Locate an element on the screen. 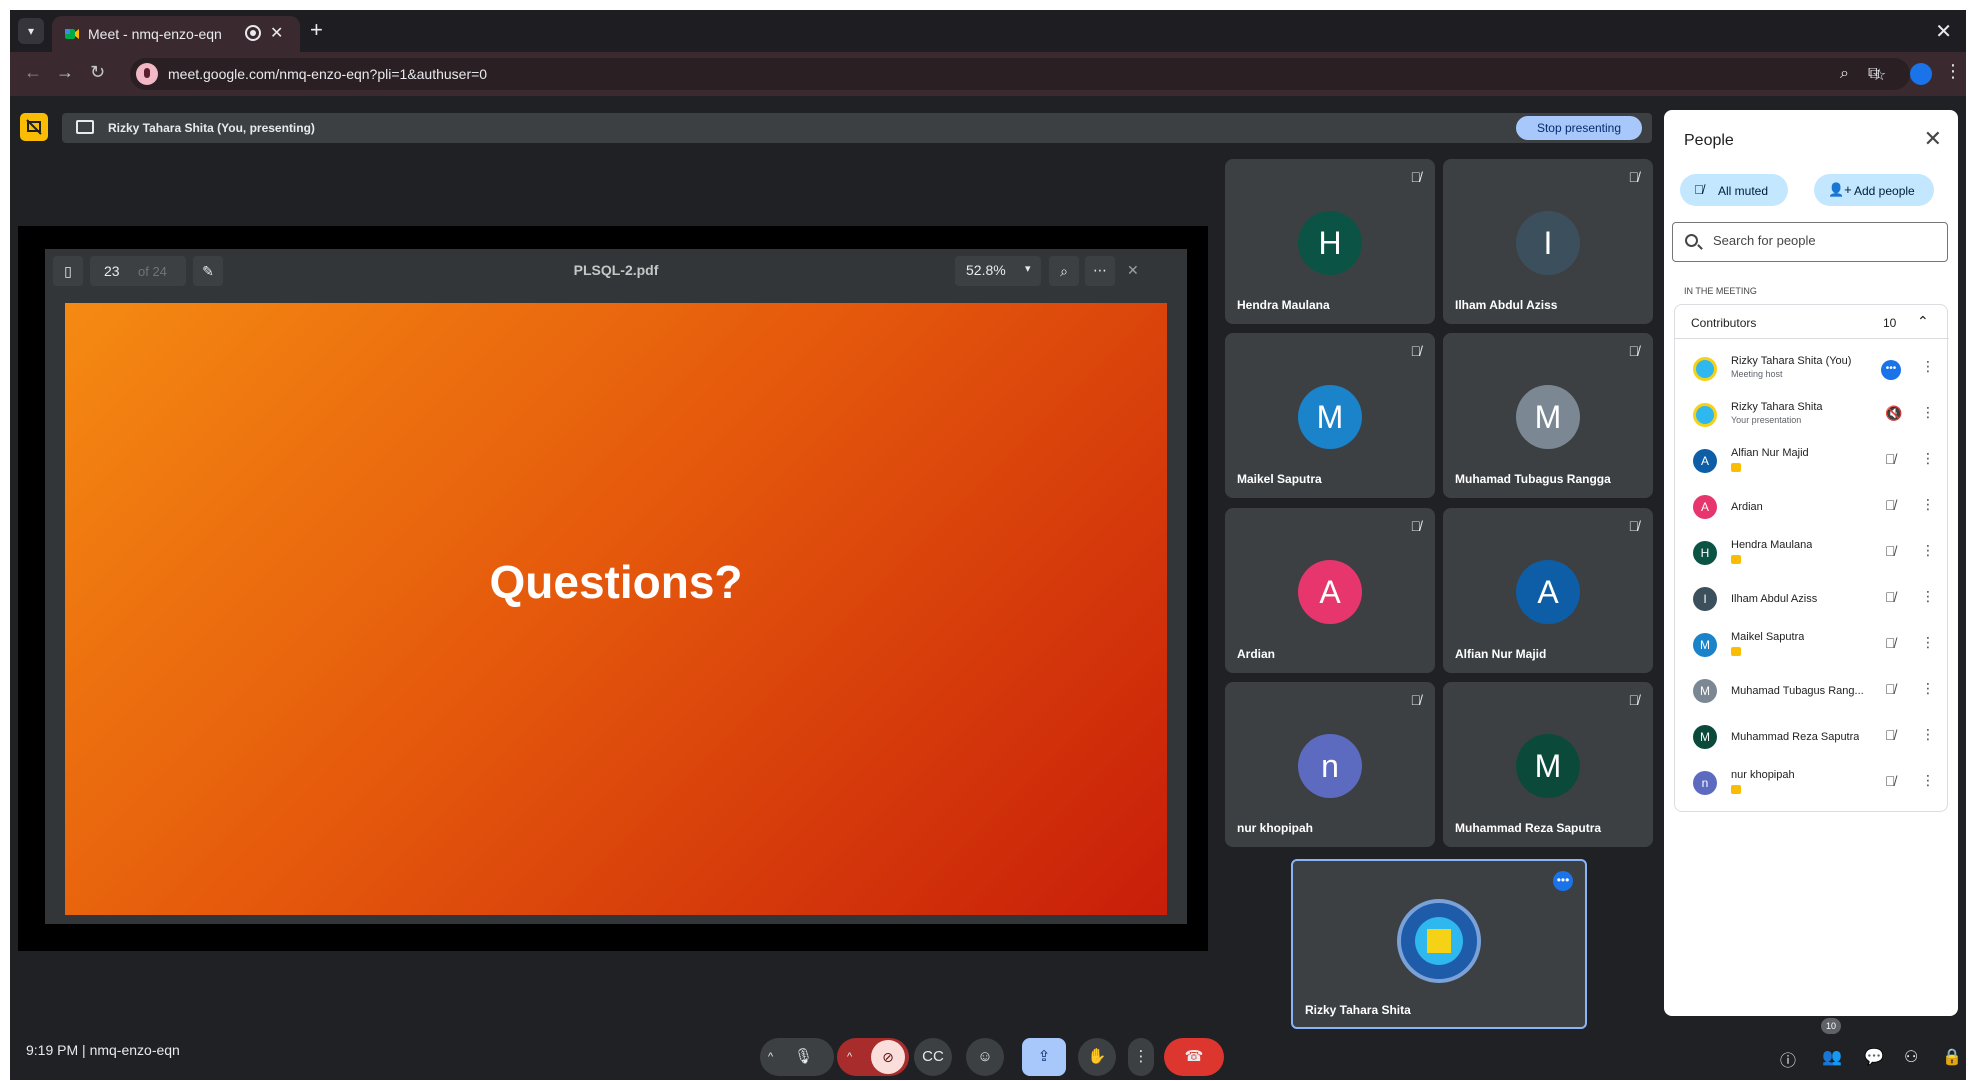  tab-search-chevron-icon: ▾ is located at coordinates (31, 31).